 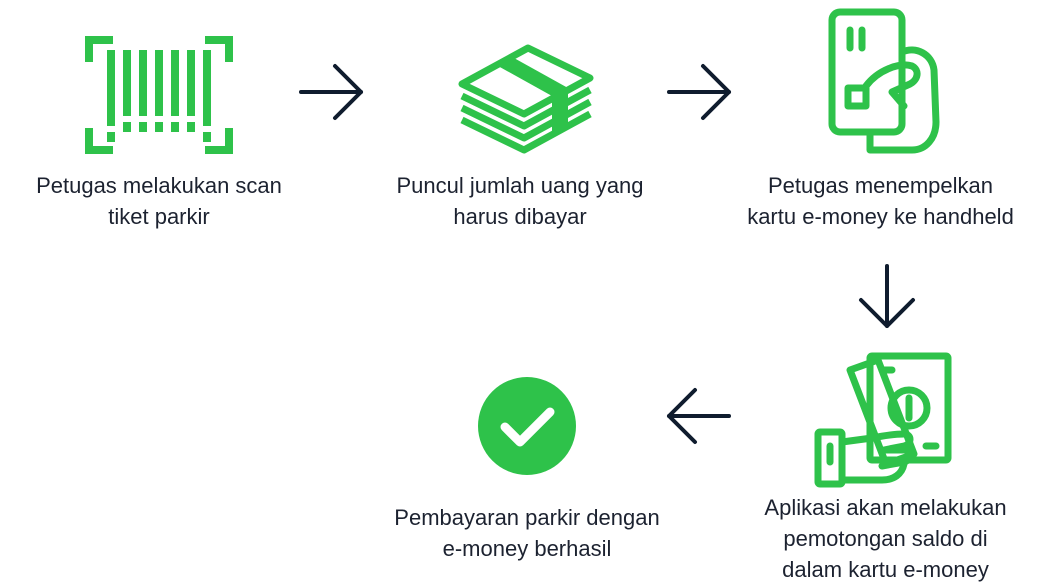 What do you see at coordinates (520, 201) in the screenshot?
I see `step-2-label: Puncul jumlah uang yang harus dibayar` at bounding box center [520, 201].